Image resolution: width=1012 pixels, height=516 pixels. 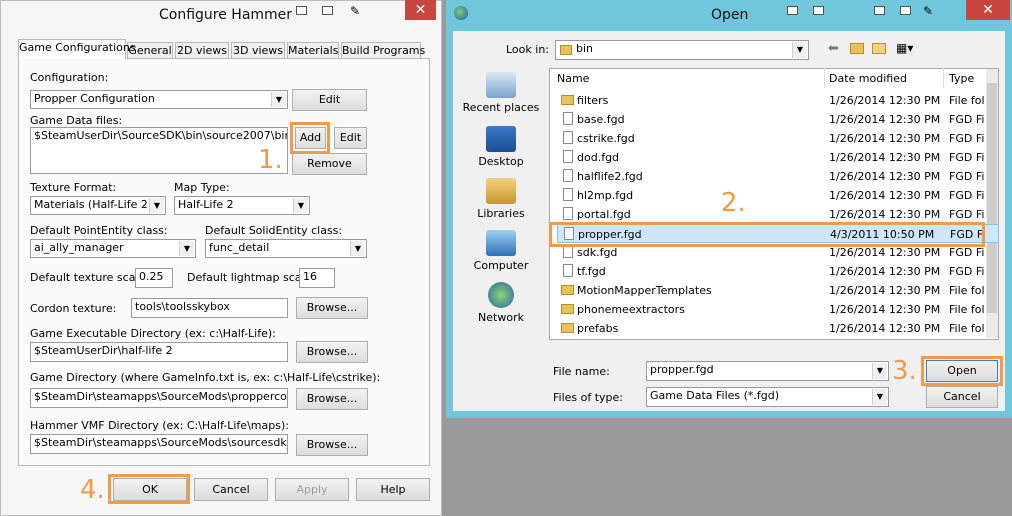 What do you see at coordinates (778, 157) in the screenshot?
I see `file-row: dod.fgd 1/26/2014 12:30 PM FGD Fi` at bounding box center [778, 157].